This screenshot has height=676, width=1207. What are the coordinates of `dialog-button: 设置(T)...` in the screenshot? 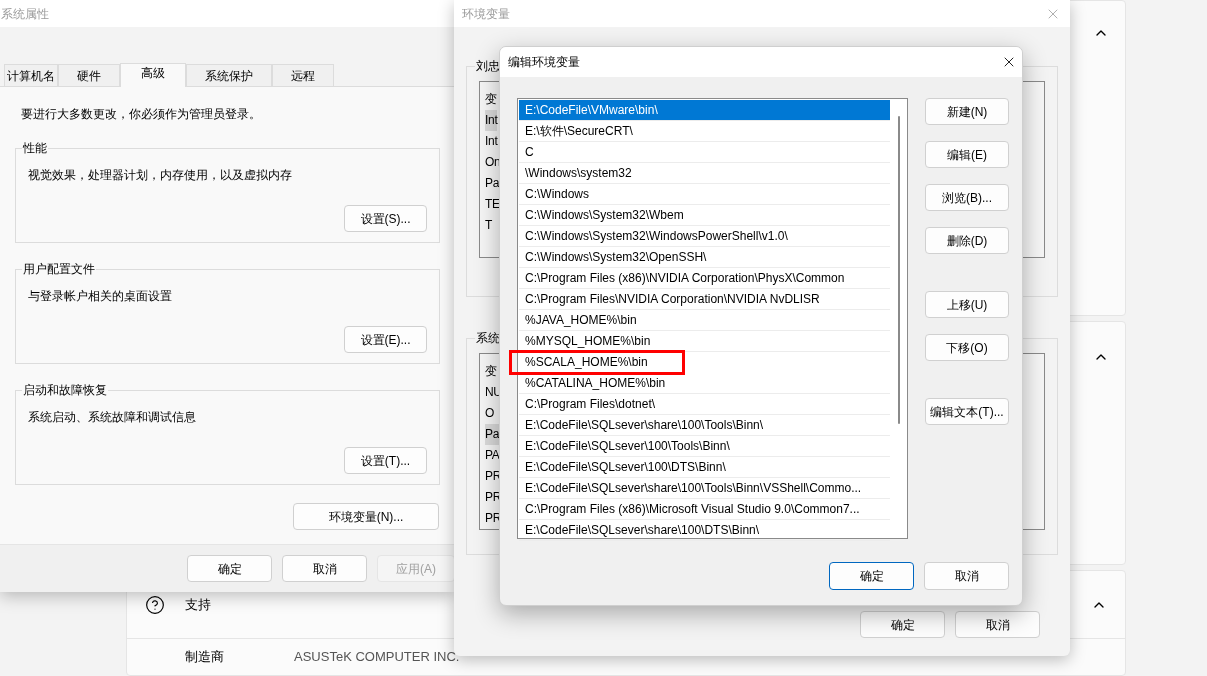 It's located at (385, 460).